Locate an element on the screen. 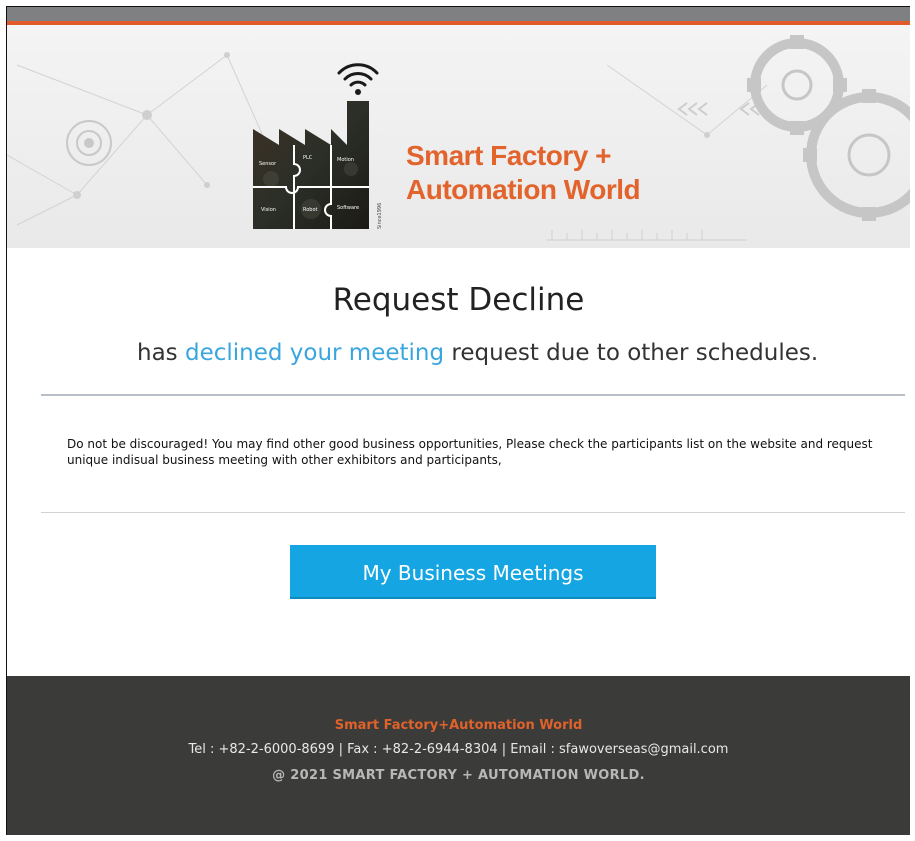 This screenshot has width=915, height=841. message-prefix: has is located at coordinates (161, 353).